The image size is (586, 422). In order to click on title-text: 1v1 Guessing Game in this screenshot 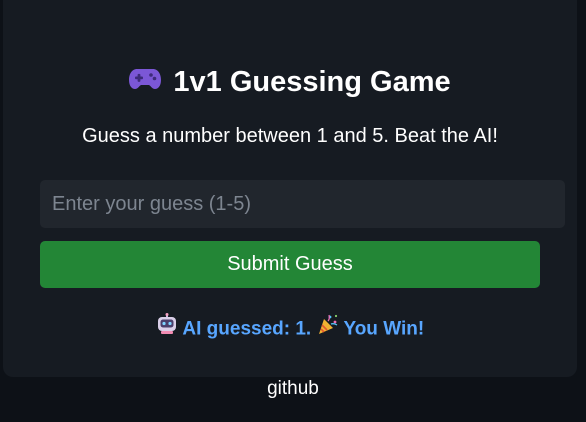, I will do `click(312, 82)`.